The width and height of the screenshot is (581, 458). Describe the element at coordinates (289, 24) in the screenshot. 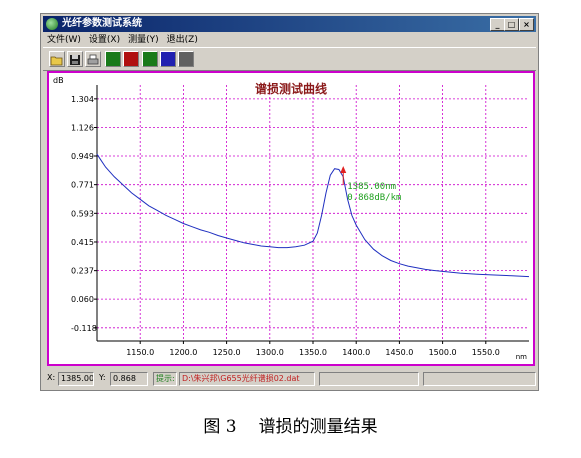

I see `title-bar: 光纤参数测试系统 _ □ ×` at that location.